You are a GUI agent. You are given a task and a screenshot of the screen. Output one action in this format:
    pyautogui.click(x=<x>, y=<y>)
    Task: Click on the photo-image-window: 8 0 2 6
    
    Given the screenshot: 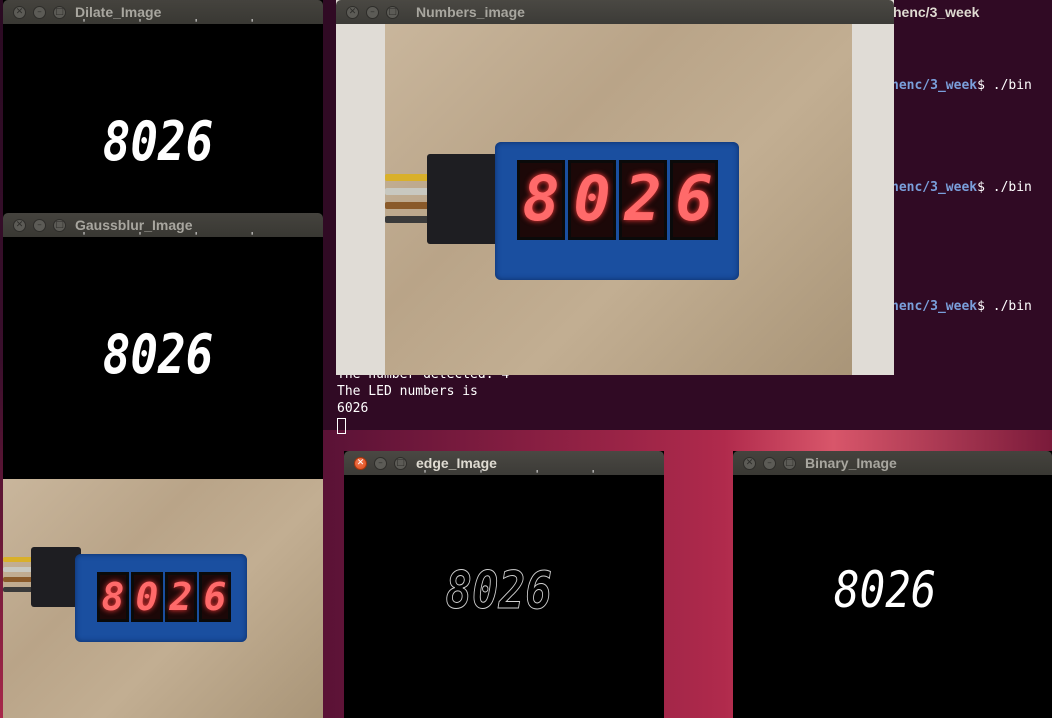 What is the action you would take?
    pyautogui.click(x=163, y=598)
    